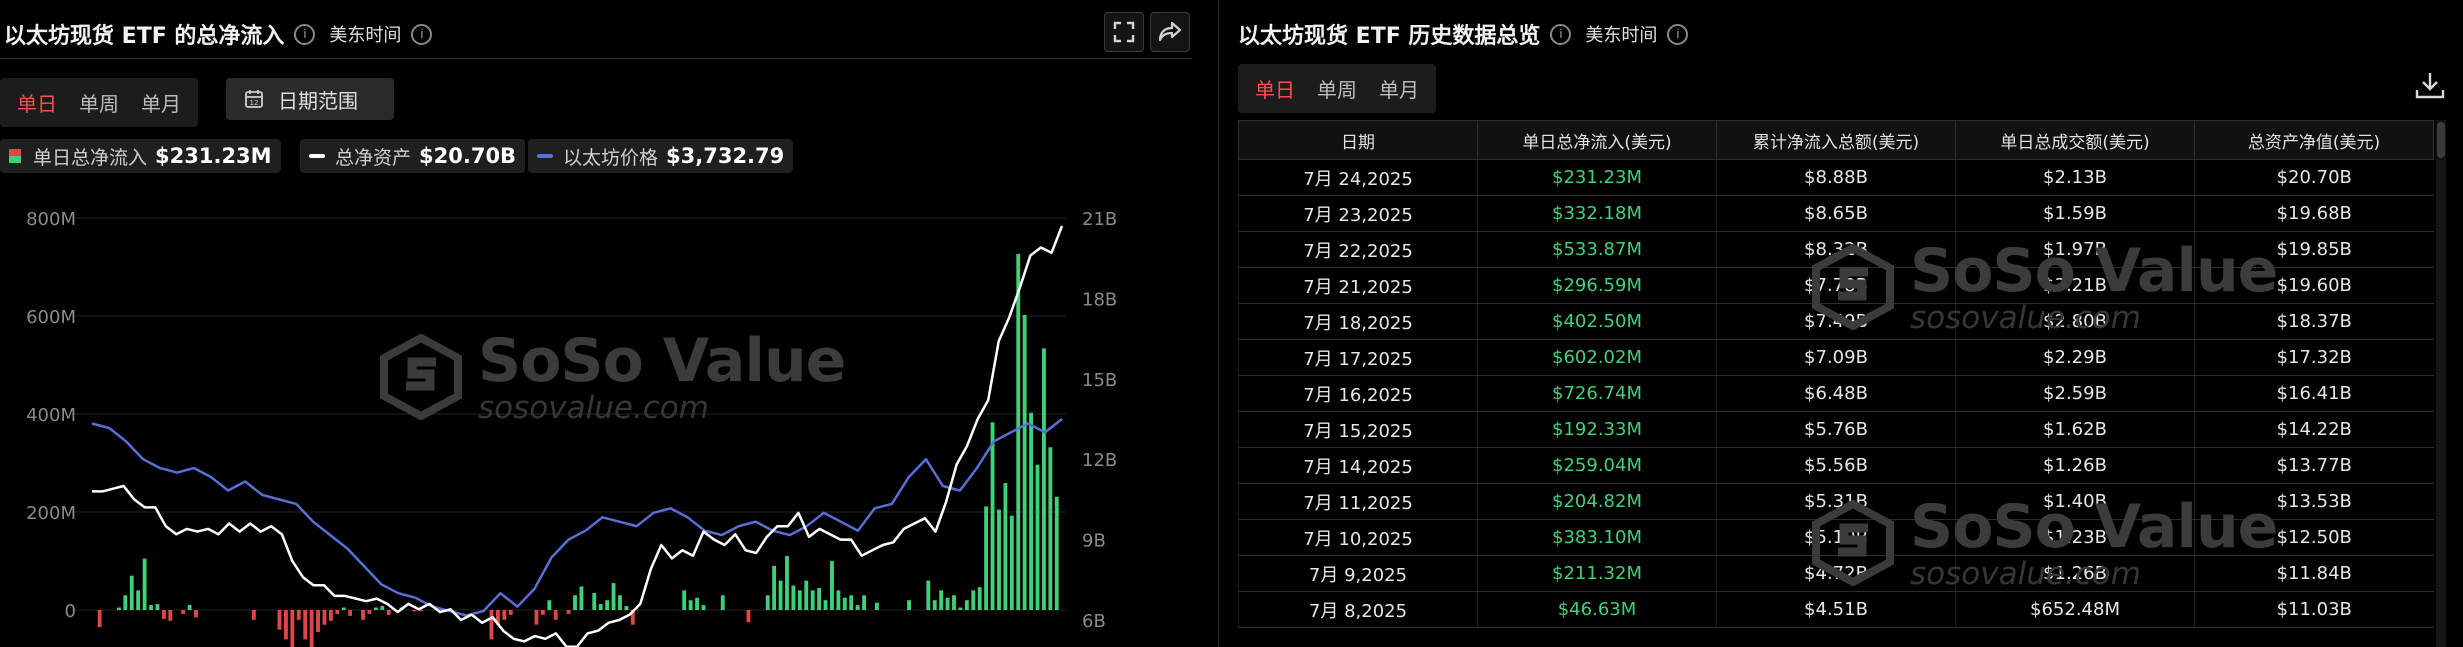  What do you see at coordinates (1597, 357) in the screenshot?
I see `cell-daily-net-inflow: $602.02M` at bounding box center [1597, 357].